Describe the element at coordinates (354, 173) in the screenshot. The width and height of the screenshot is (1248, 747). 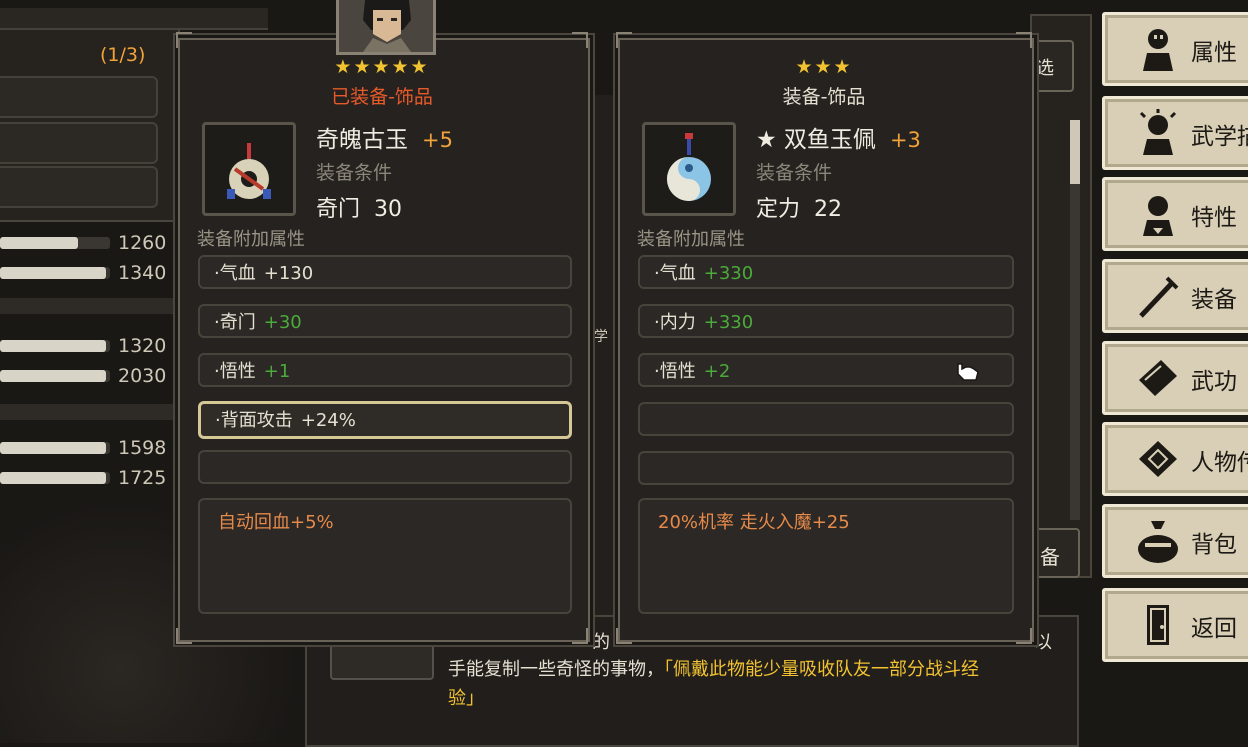
I see `equipped-condition-label: 装备条件` at that location.